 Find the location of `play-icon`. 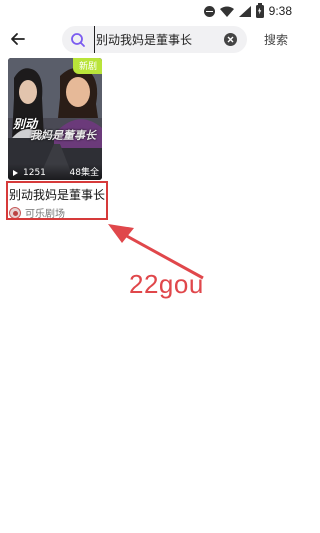

play-icon is located at coordinates (15, 173).